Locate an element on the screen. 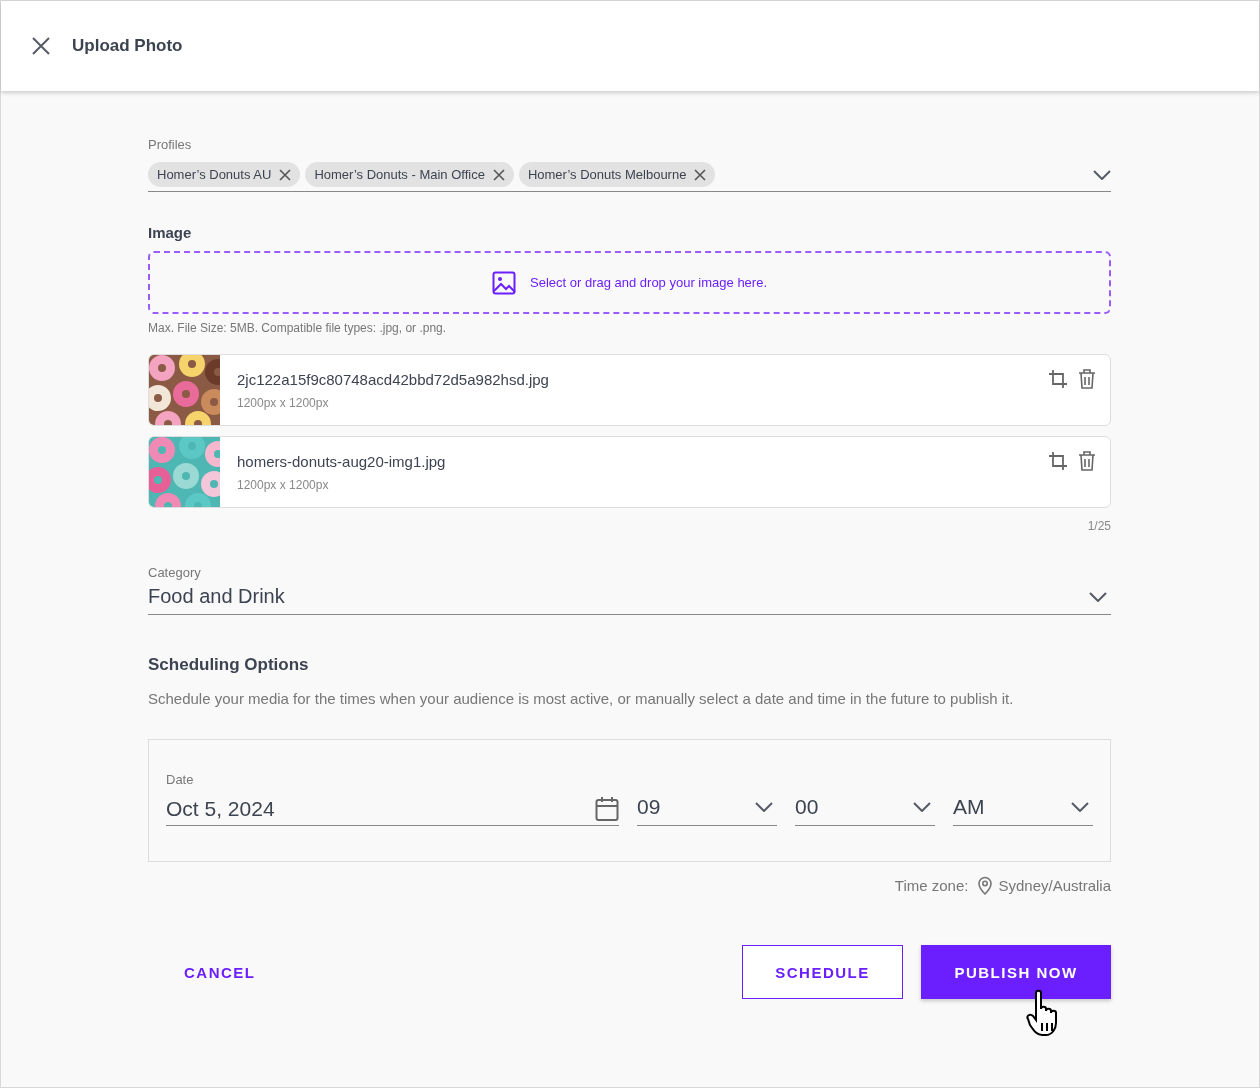 The width and height of the screenshot is (1260, 1088). file-counter: 1/25 is located at coordinates (1099, 526).